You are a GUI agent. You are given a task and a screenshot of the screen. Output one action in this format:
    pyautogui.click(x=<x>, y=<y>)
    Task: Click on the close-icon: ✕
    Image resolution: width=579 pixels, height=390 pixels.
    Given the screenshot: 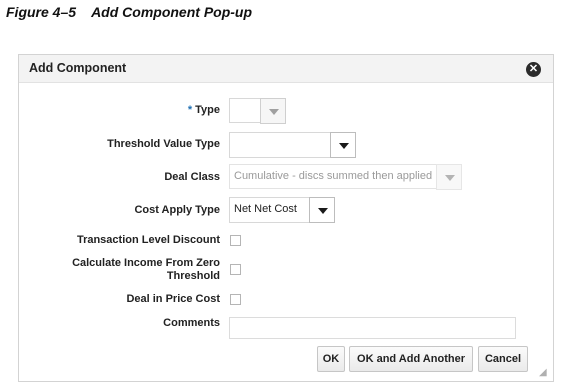 What is the action you would take?
    pyautogui.click(x=533, y=69)
    